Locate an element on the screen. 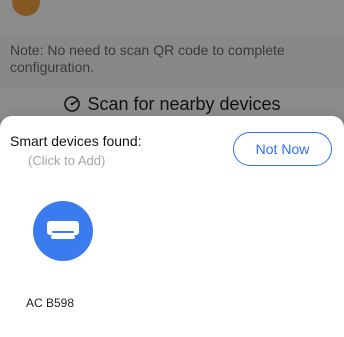  device-item: AC B598 is located at coordinates (66, 256).